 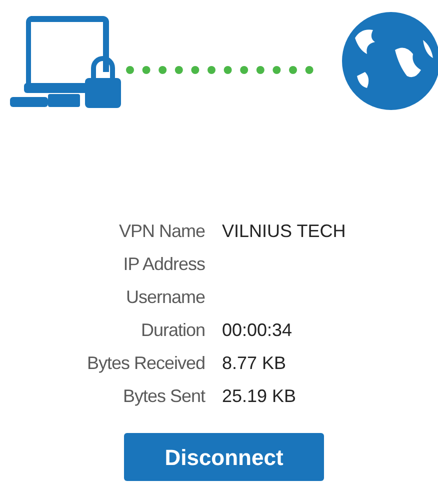 What do you see at coordinates (284, 231) in the screenshot?
I see `detail-value: VILNIUS TECH` at bounding box center [284, 231].